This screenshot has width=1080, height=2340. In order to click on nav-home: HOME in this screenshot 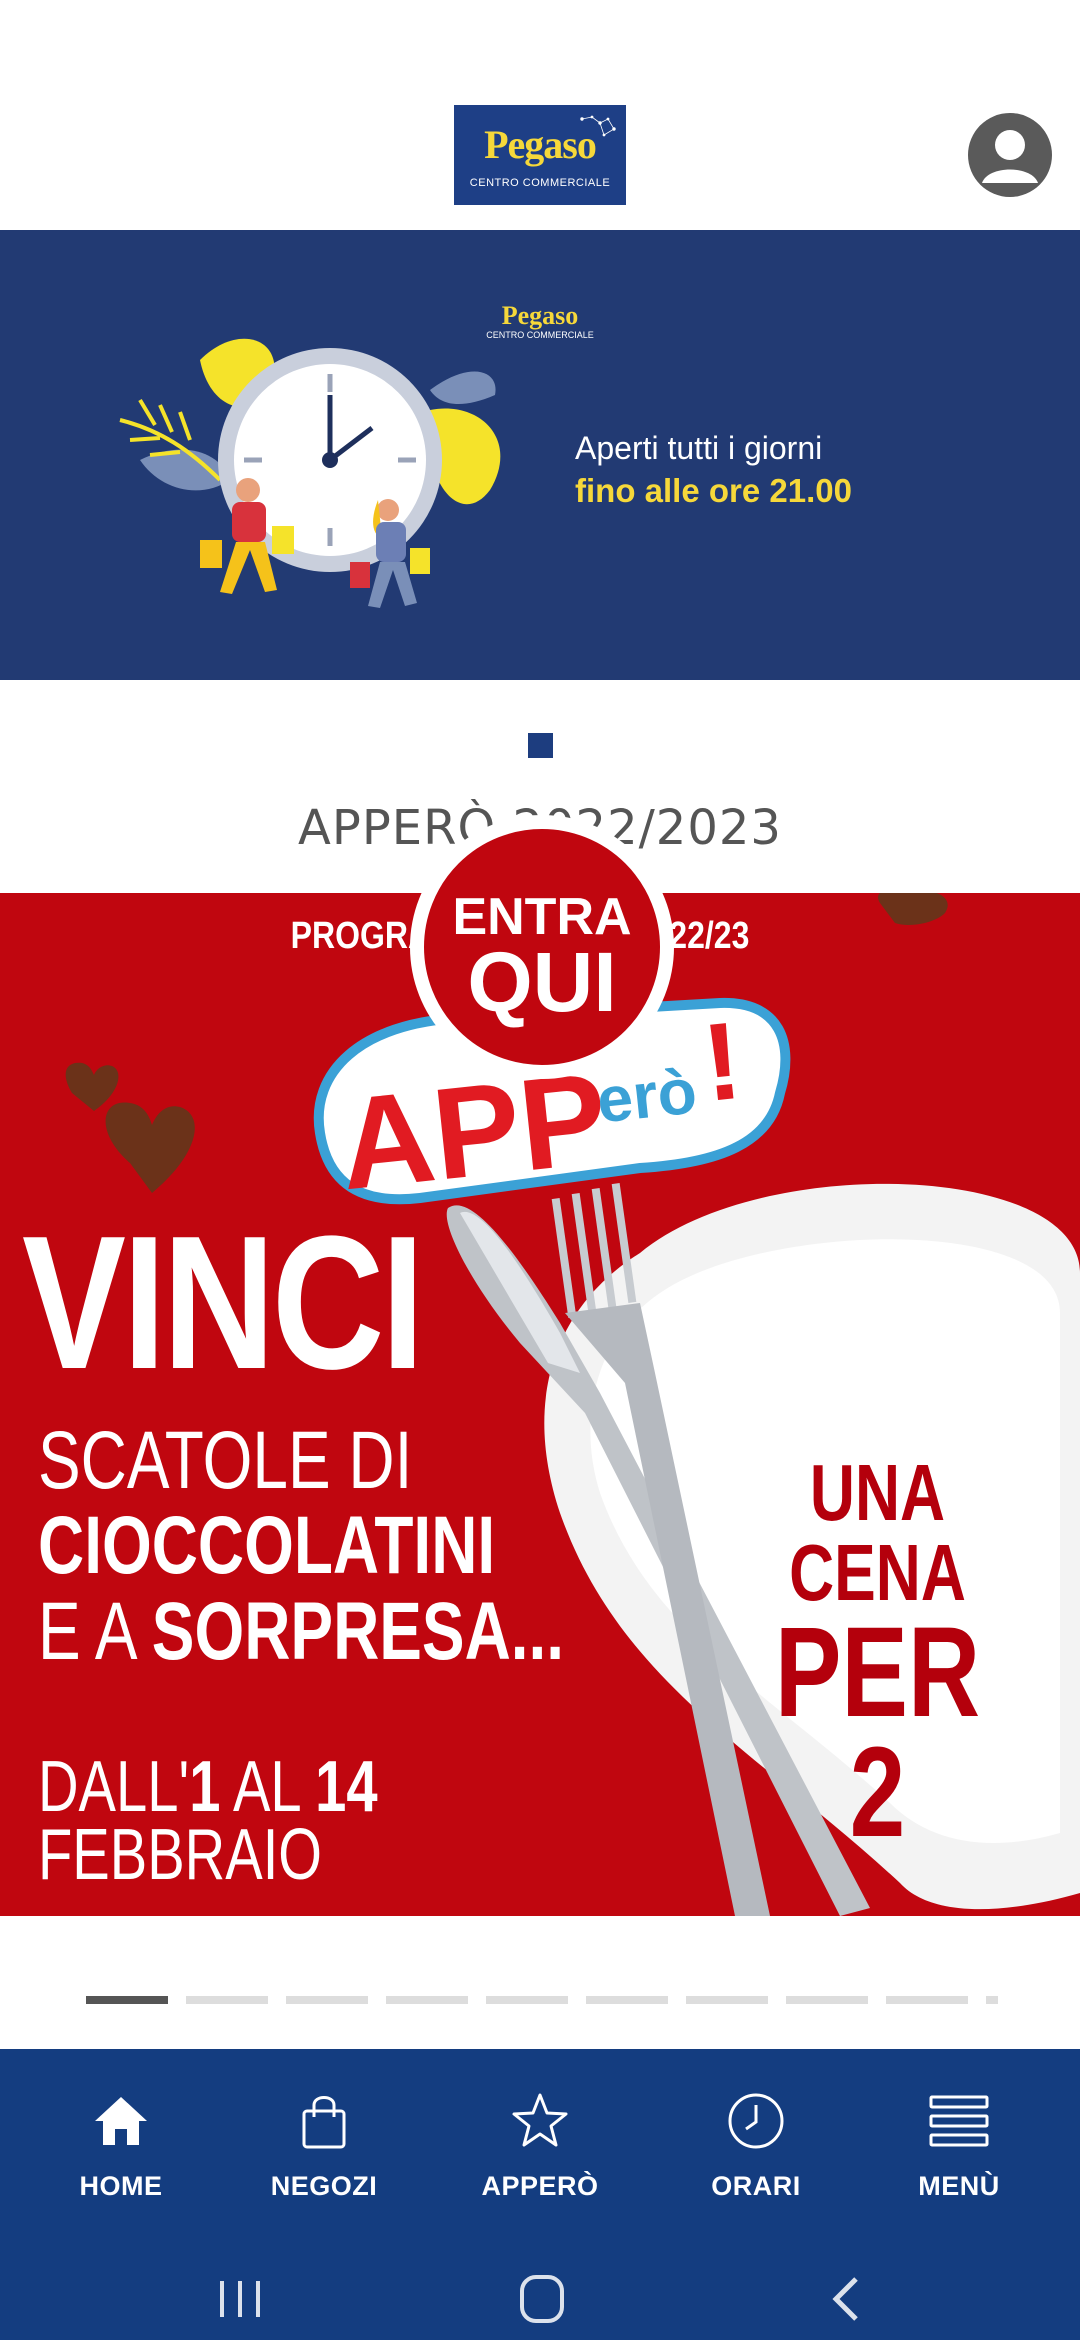, I will do `click(121, 2145)`.